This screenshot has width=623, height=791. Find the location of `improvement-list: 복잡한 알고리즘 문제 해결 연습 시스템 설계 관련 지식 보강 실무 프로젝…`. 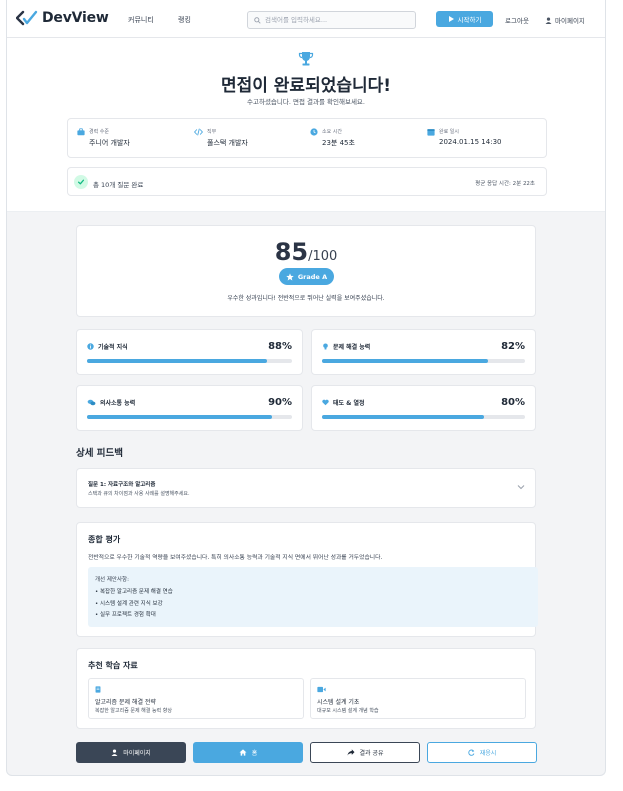

improvement-list: 복잡한 알고리즘 문제 해결 연습 시스템 설계 관련 지식 보강 실무 프로젝… is located at coordinates (134, 604).